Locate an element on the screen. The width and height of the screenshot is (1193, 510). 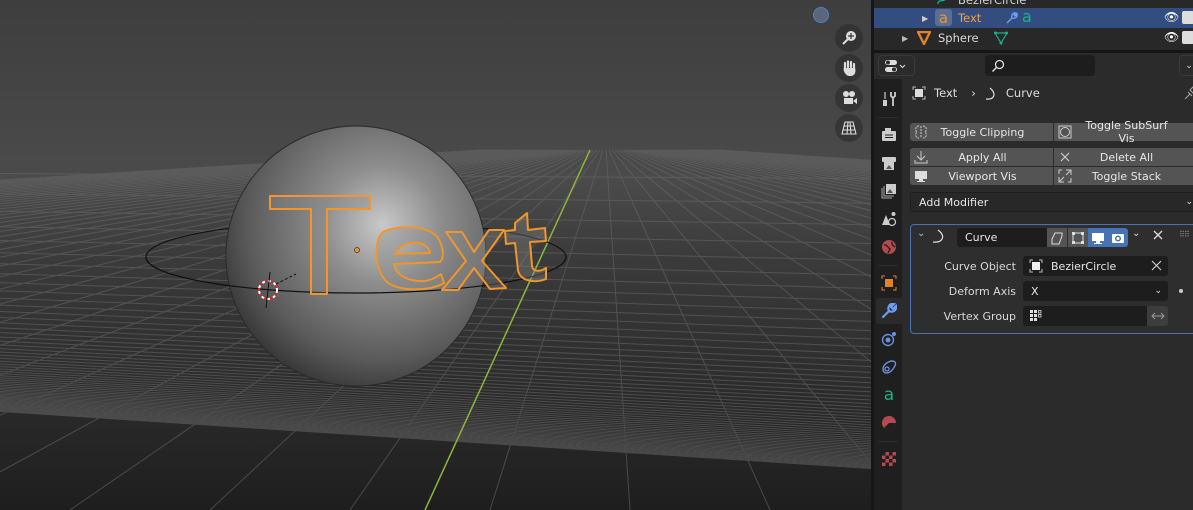
tab-physics is located at coordinates (889, 367).